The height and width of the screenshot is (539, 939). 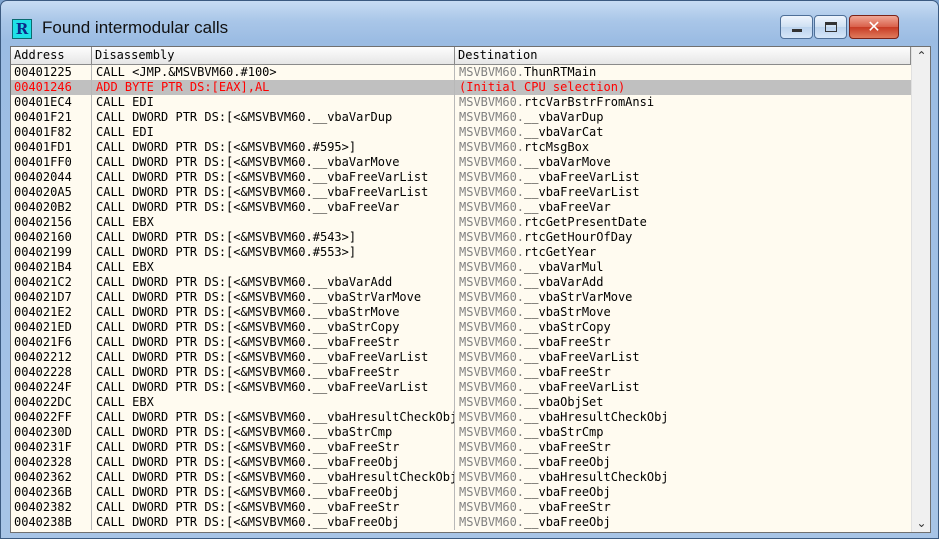 What do you see at coordinates (51, 55) in the screenshot?
I see `column-header-address: Address` at bounding box center [51, 55].